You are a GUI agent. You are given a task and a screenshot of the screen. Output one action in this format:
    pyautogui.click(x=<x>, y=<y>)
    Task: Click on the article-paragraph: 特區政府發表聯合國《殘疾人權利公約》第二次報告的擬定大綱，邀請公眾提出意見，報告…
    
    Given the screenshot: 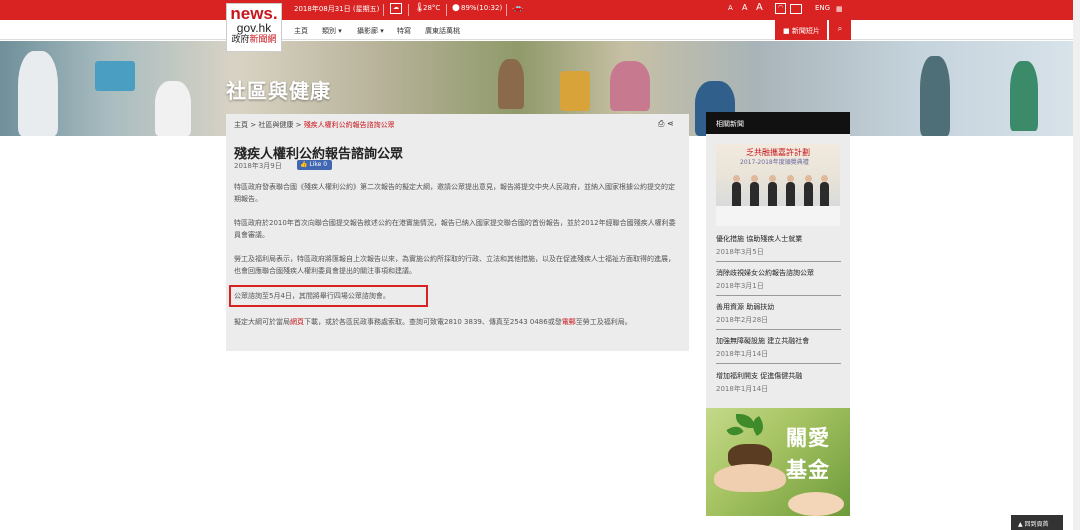 What is the action you would take?
    pyautogui.click(x=454, y=193)
    